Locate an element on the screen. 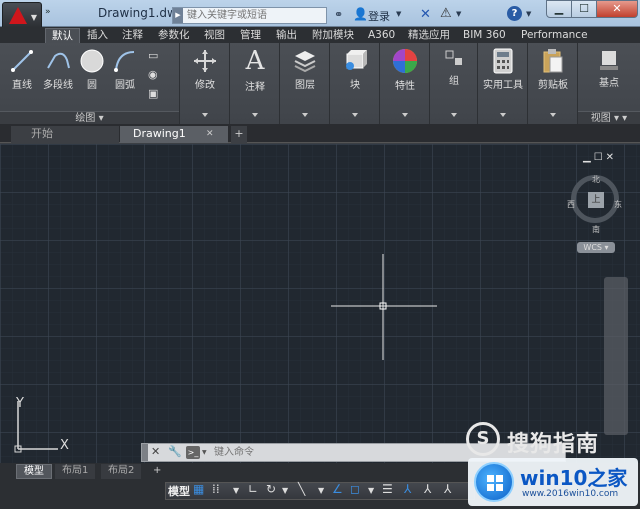 Image resolution: width=640 pixels, height=509 pixels. lineweight-icon: ☰ is located at coordinates (387, 489).